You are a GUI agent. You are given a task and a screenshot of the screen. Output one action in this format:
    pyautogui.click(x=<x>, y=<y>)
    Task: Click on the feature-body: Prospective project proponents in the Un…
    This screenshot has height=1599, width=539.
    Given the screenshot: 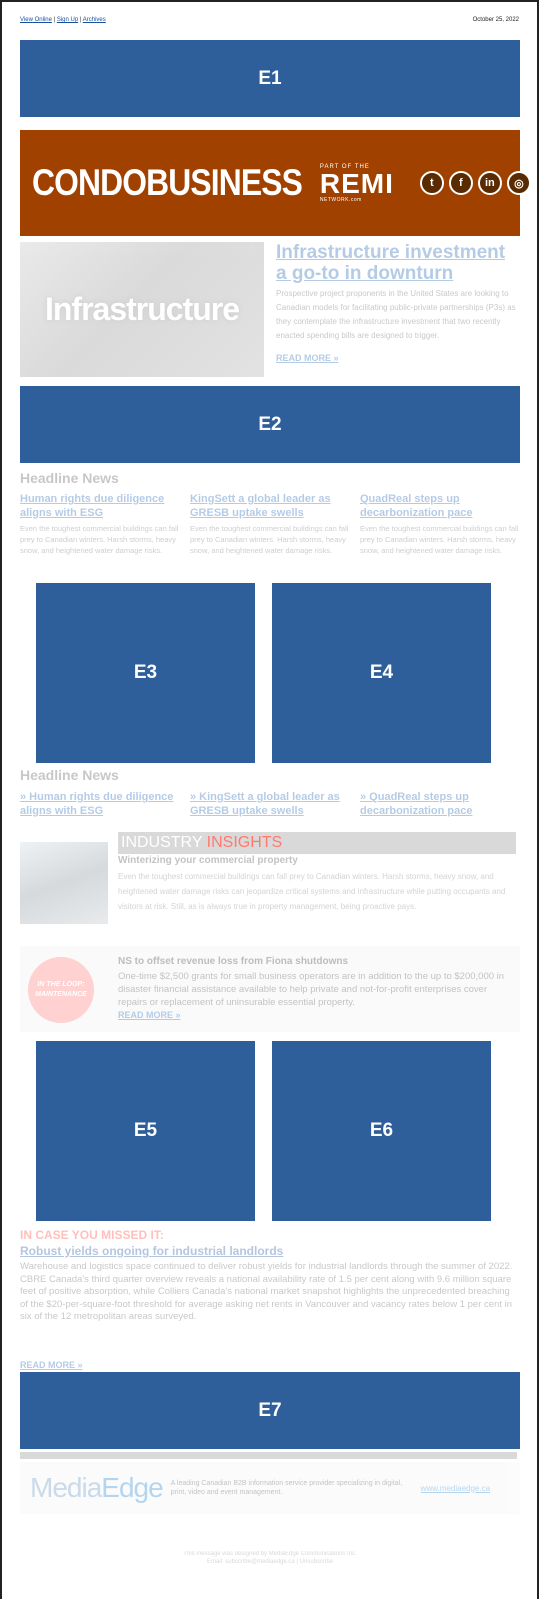 What is the action you would take?
    pyautogui.click(x=398, y=326)
    